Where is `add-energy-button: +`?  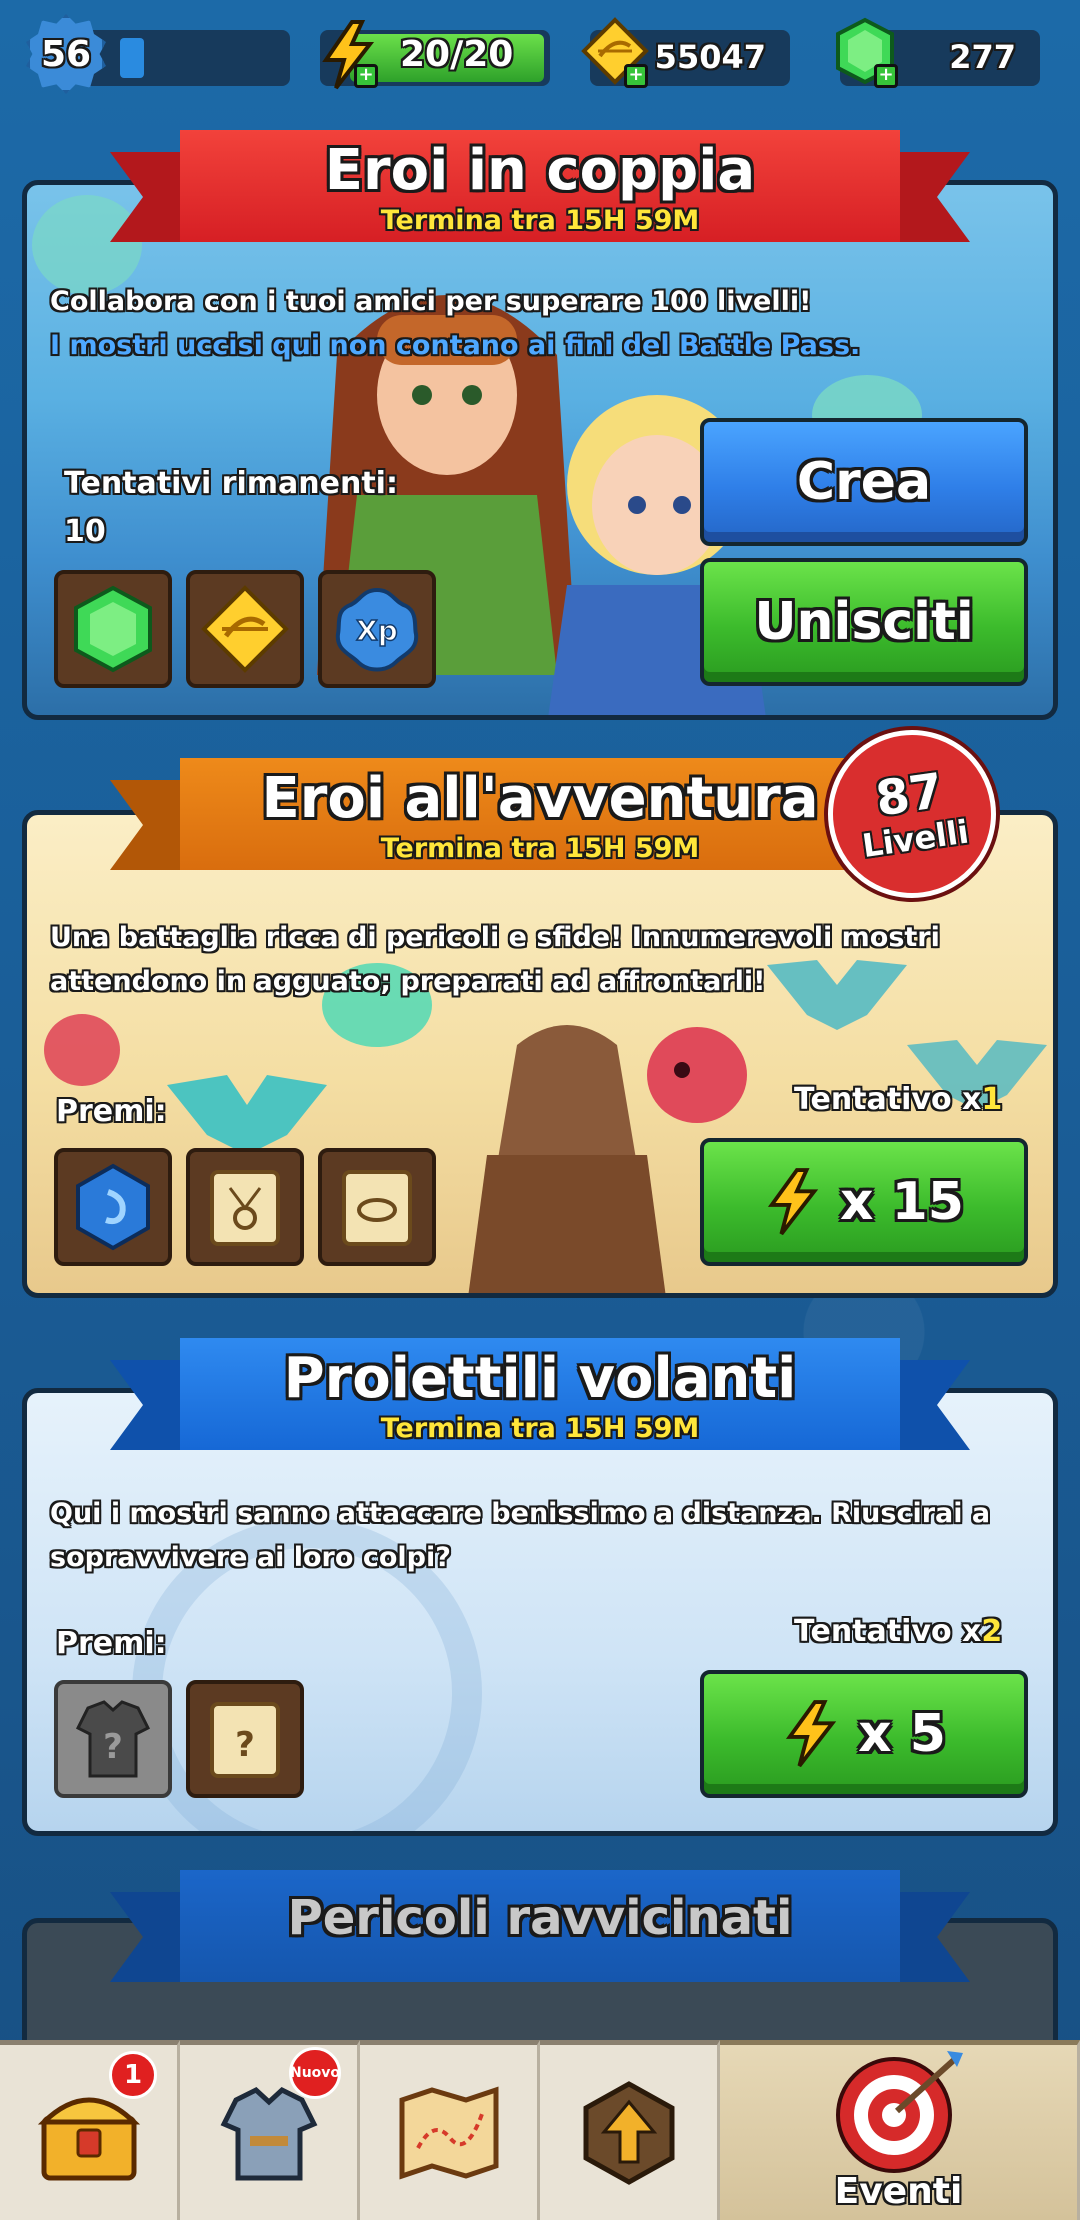
add-energy-button: + is located at coordinates (366, 76).